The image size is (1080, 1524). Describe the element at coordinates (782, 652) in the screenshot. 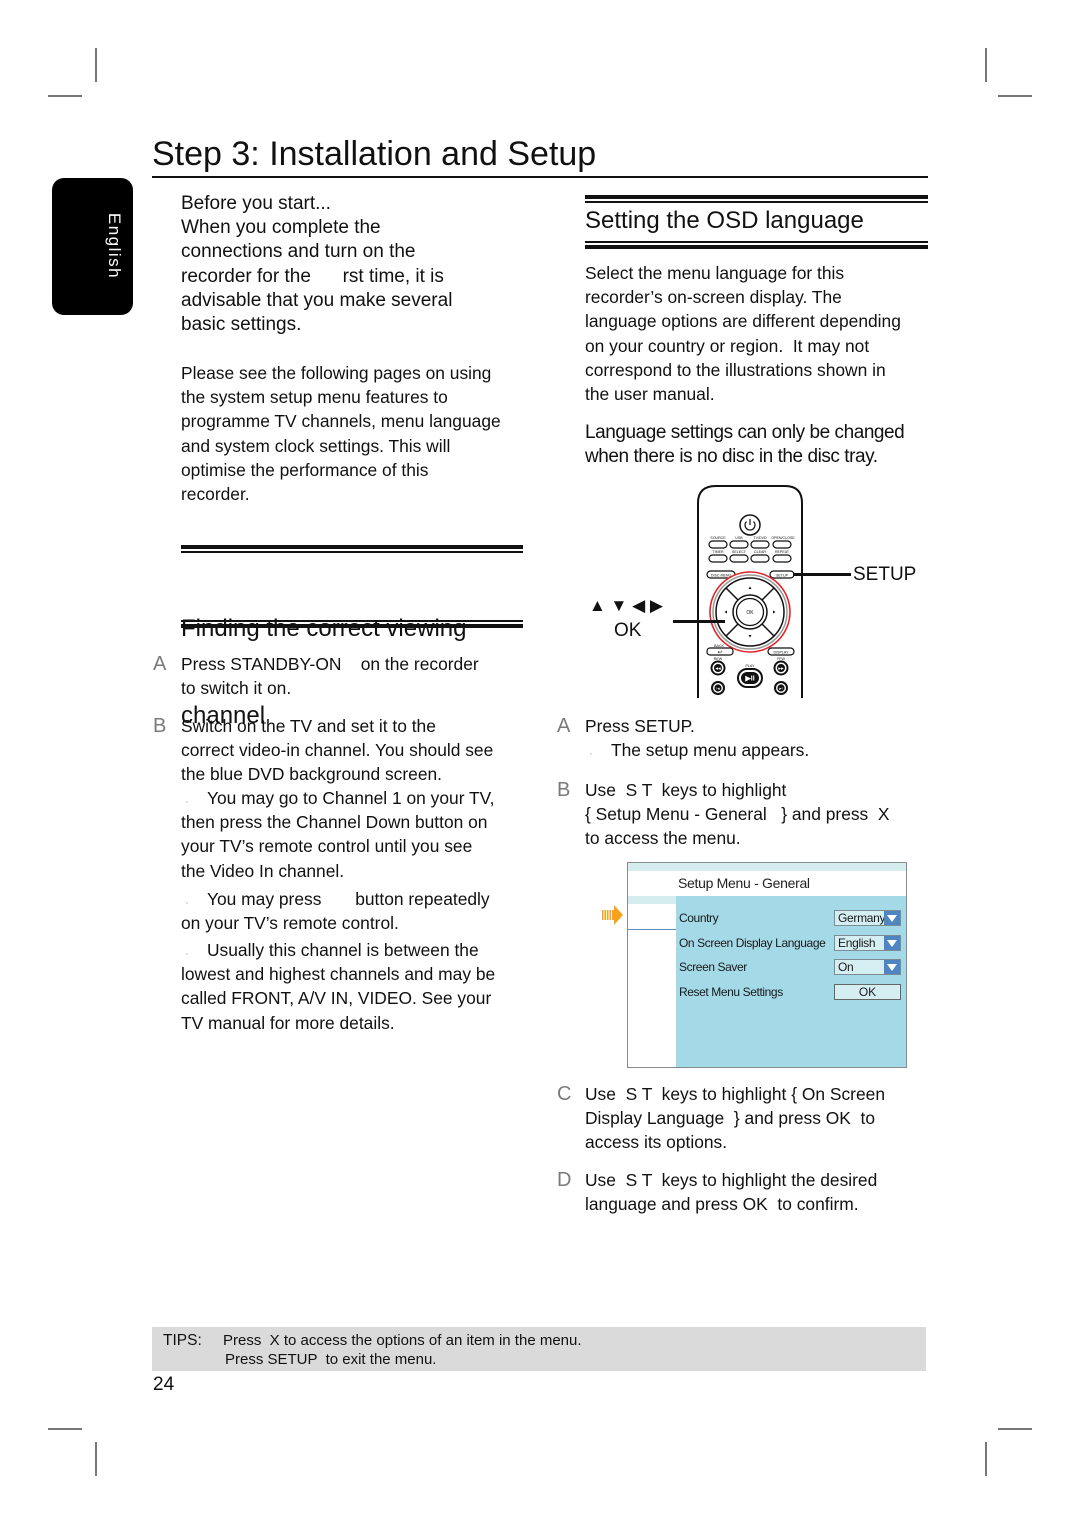

I see `remote-label-display: DISPLAY` at that location.